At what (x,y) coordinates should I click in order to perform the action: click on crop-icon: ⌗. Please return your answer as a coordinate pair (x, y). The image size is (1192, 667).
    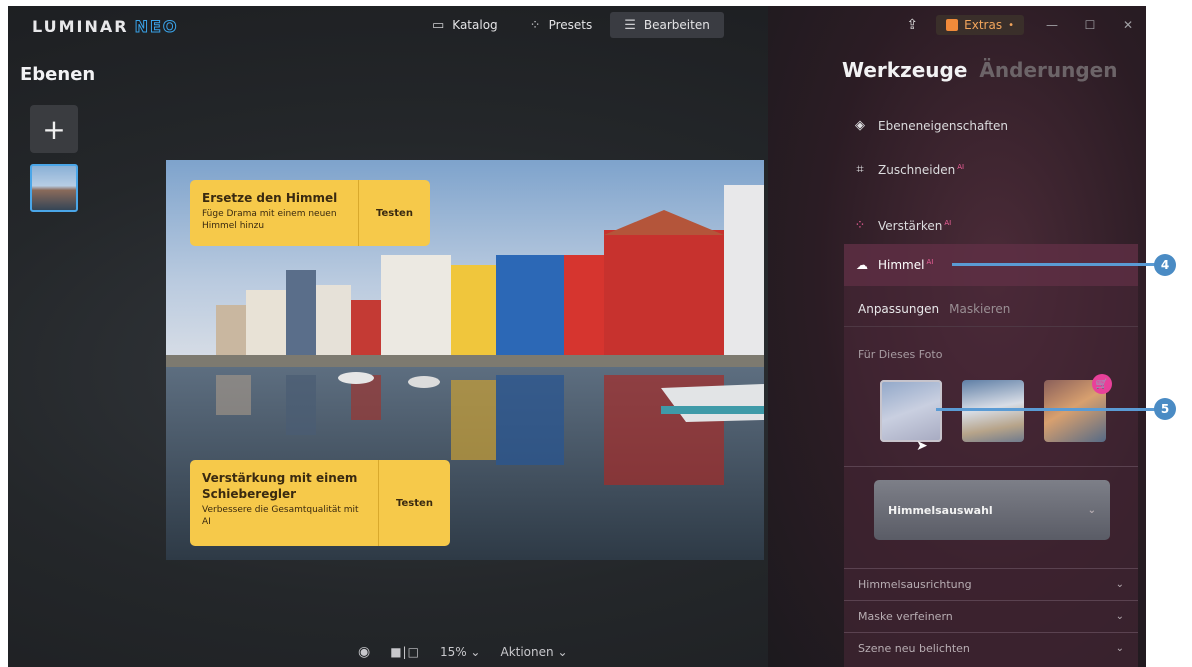
    Looking at the image, I should click on (860, 169).